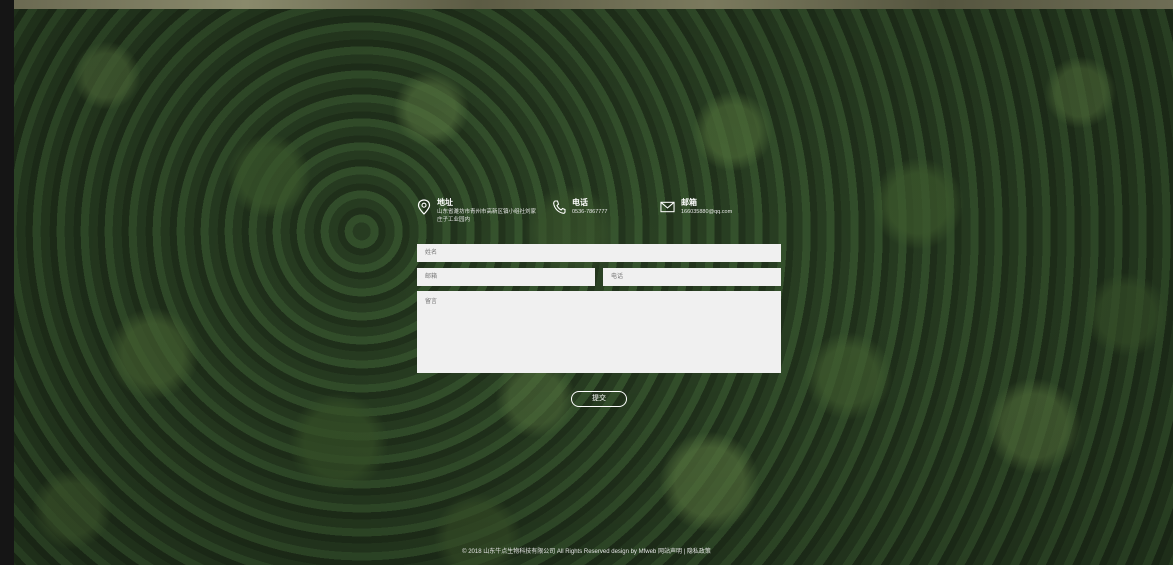 This screenshot has width=1173, height=565. I want to click on address-text: 山东省潍坊市青州市高新区镇小组社刘家庄子工业园内, so click(487, 216).